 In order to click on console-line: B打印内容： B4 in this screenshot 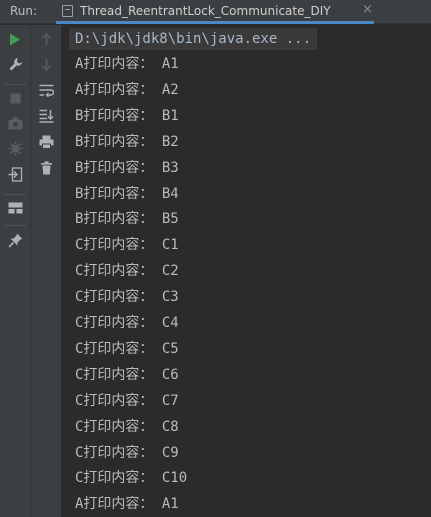, I will do `click(127, 193)`.